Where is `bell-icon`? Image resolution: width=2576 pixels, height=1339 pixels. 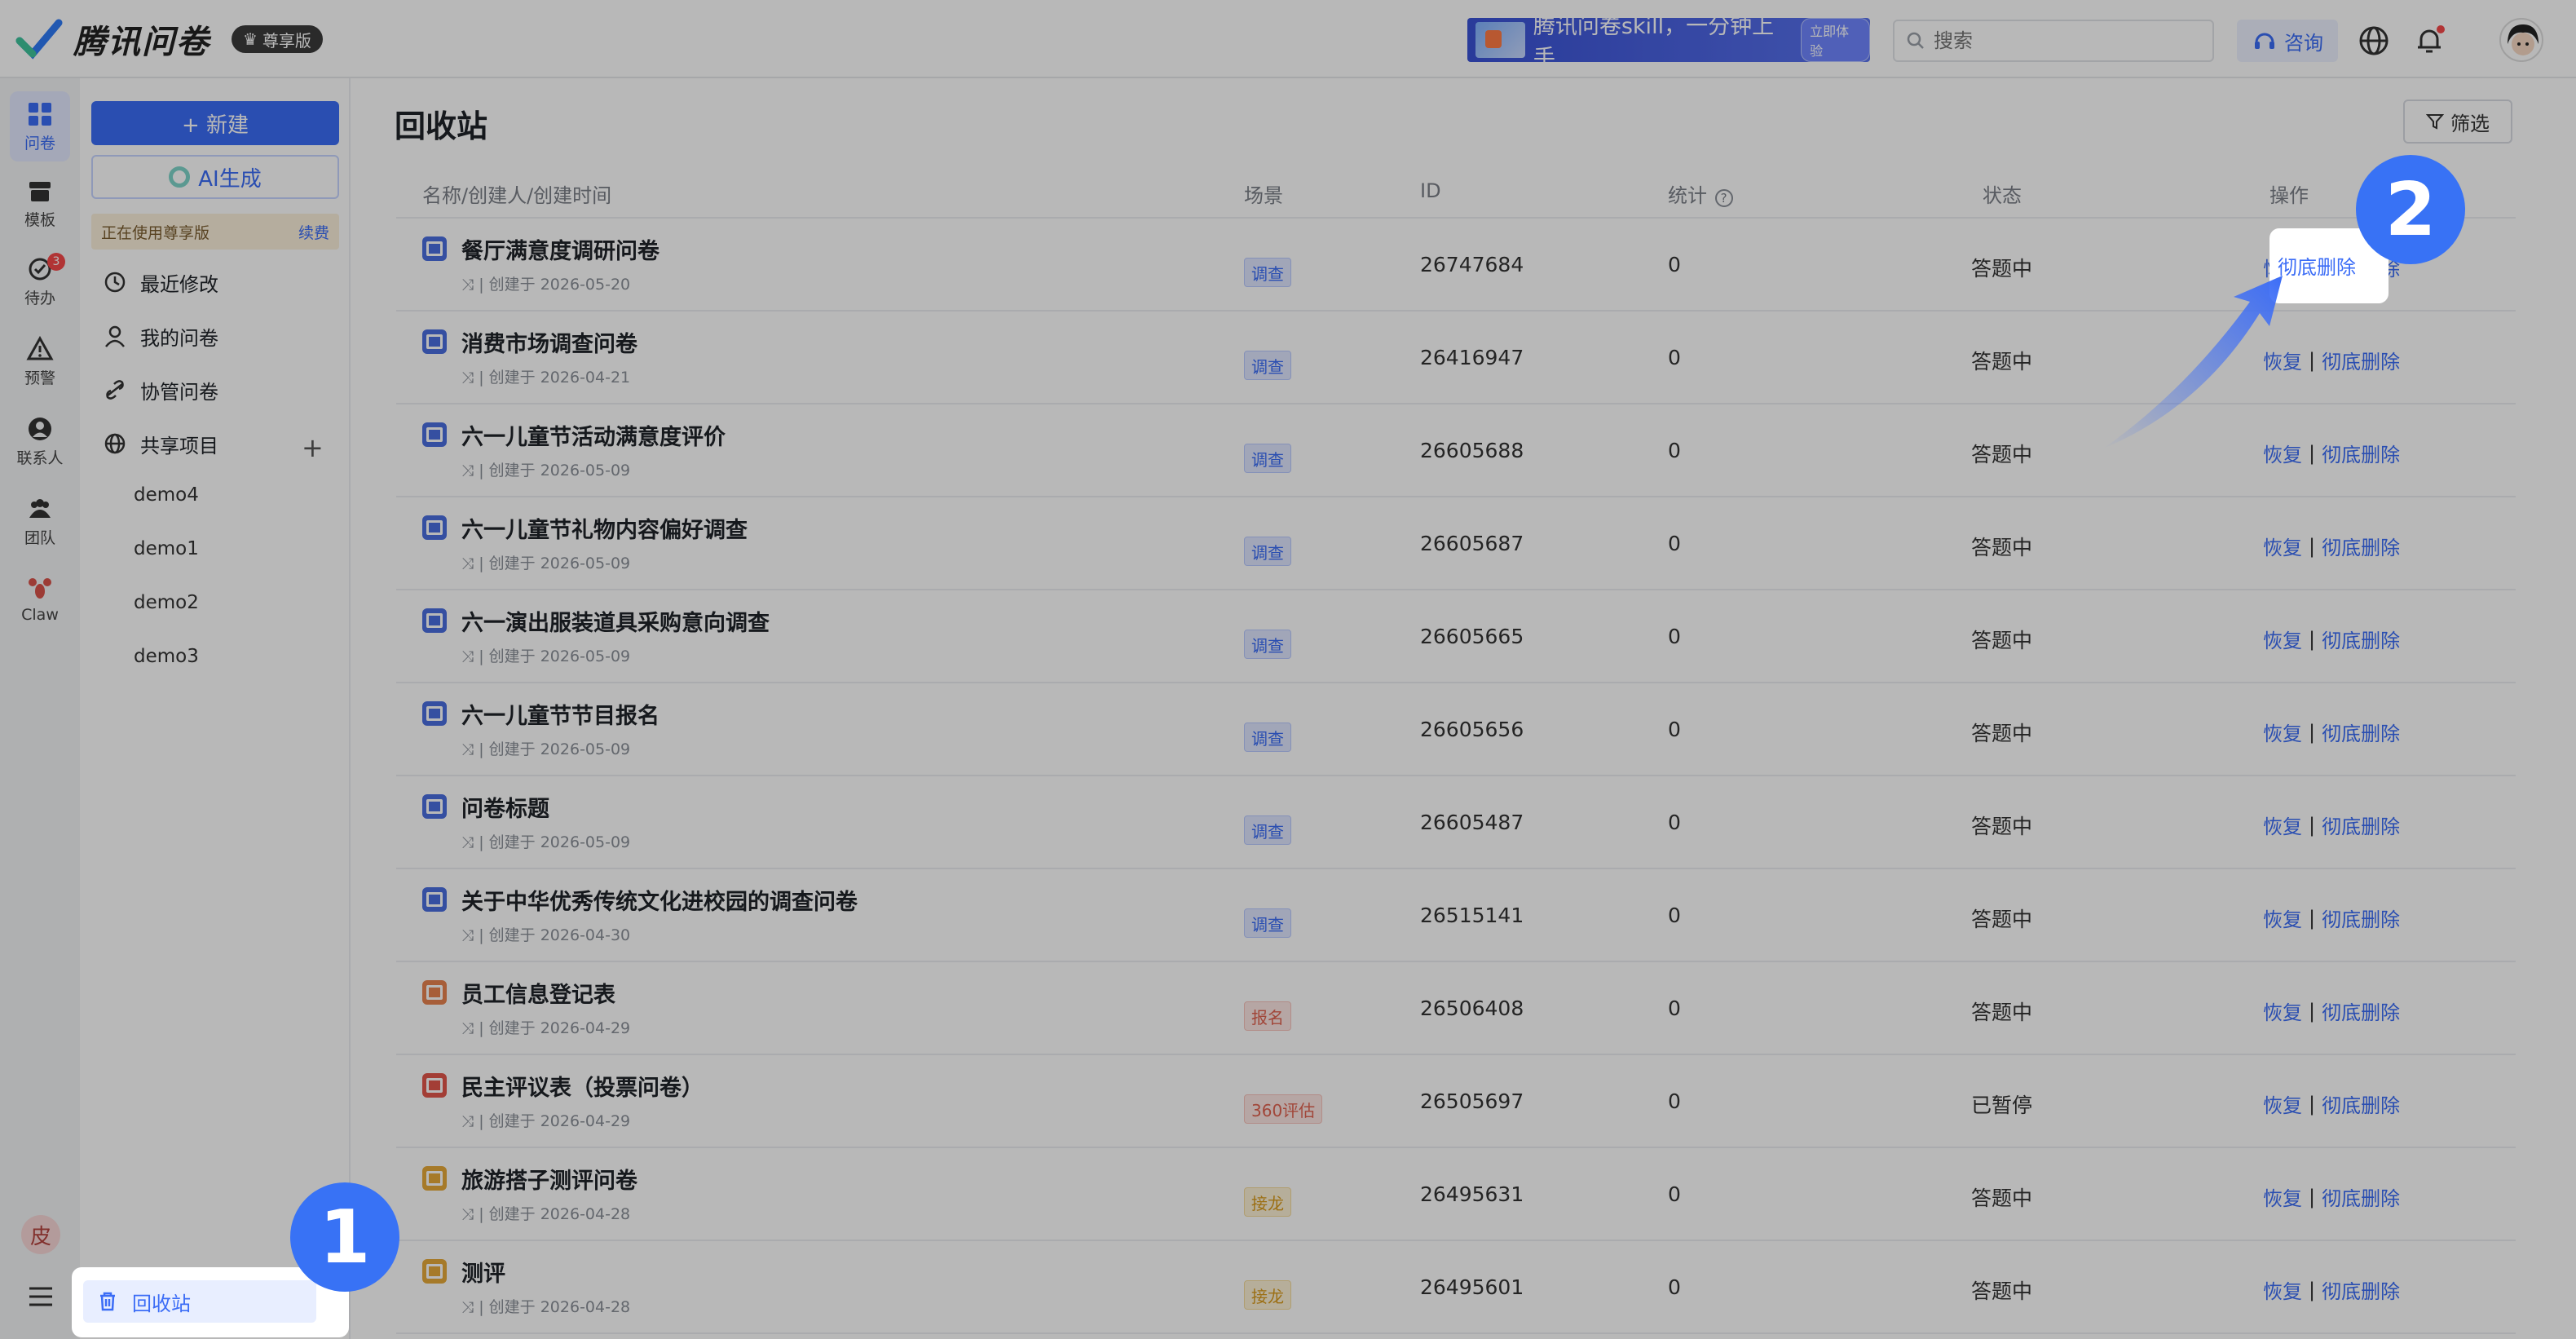
bell-icon is located at coordinates (2429, 41).